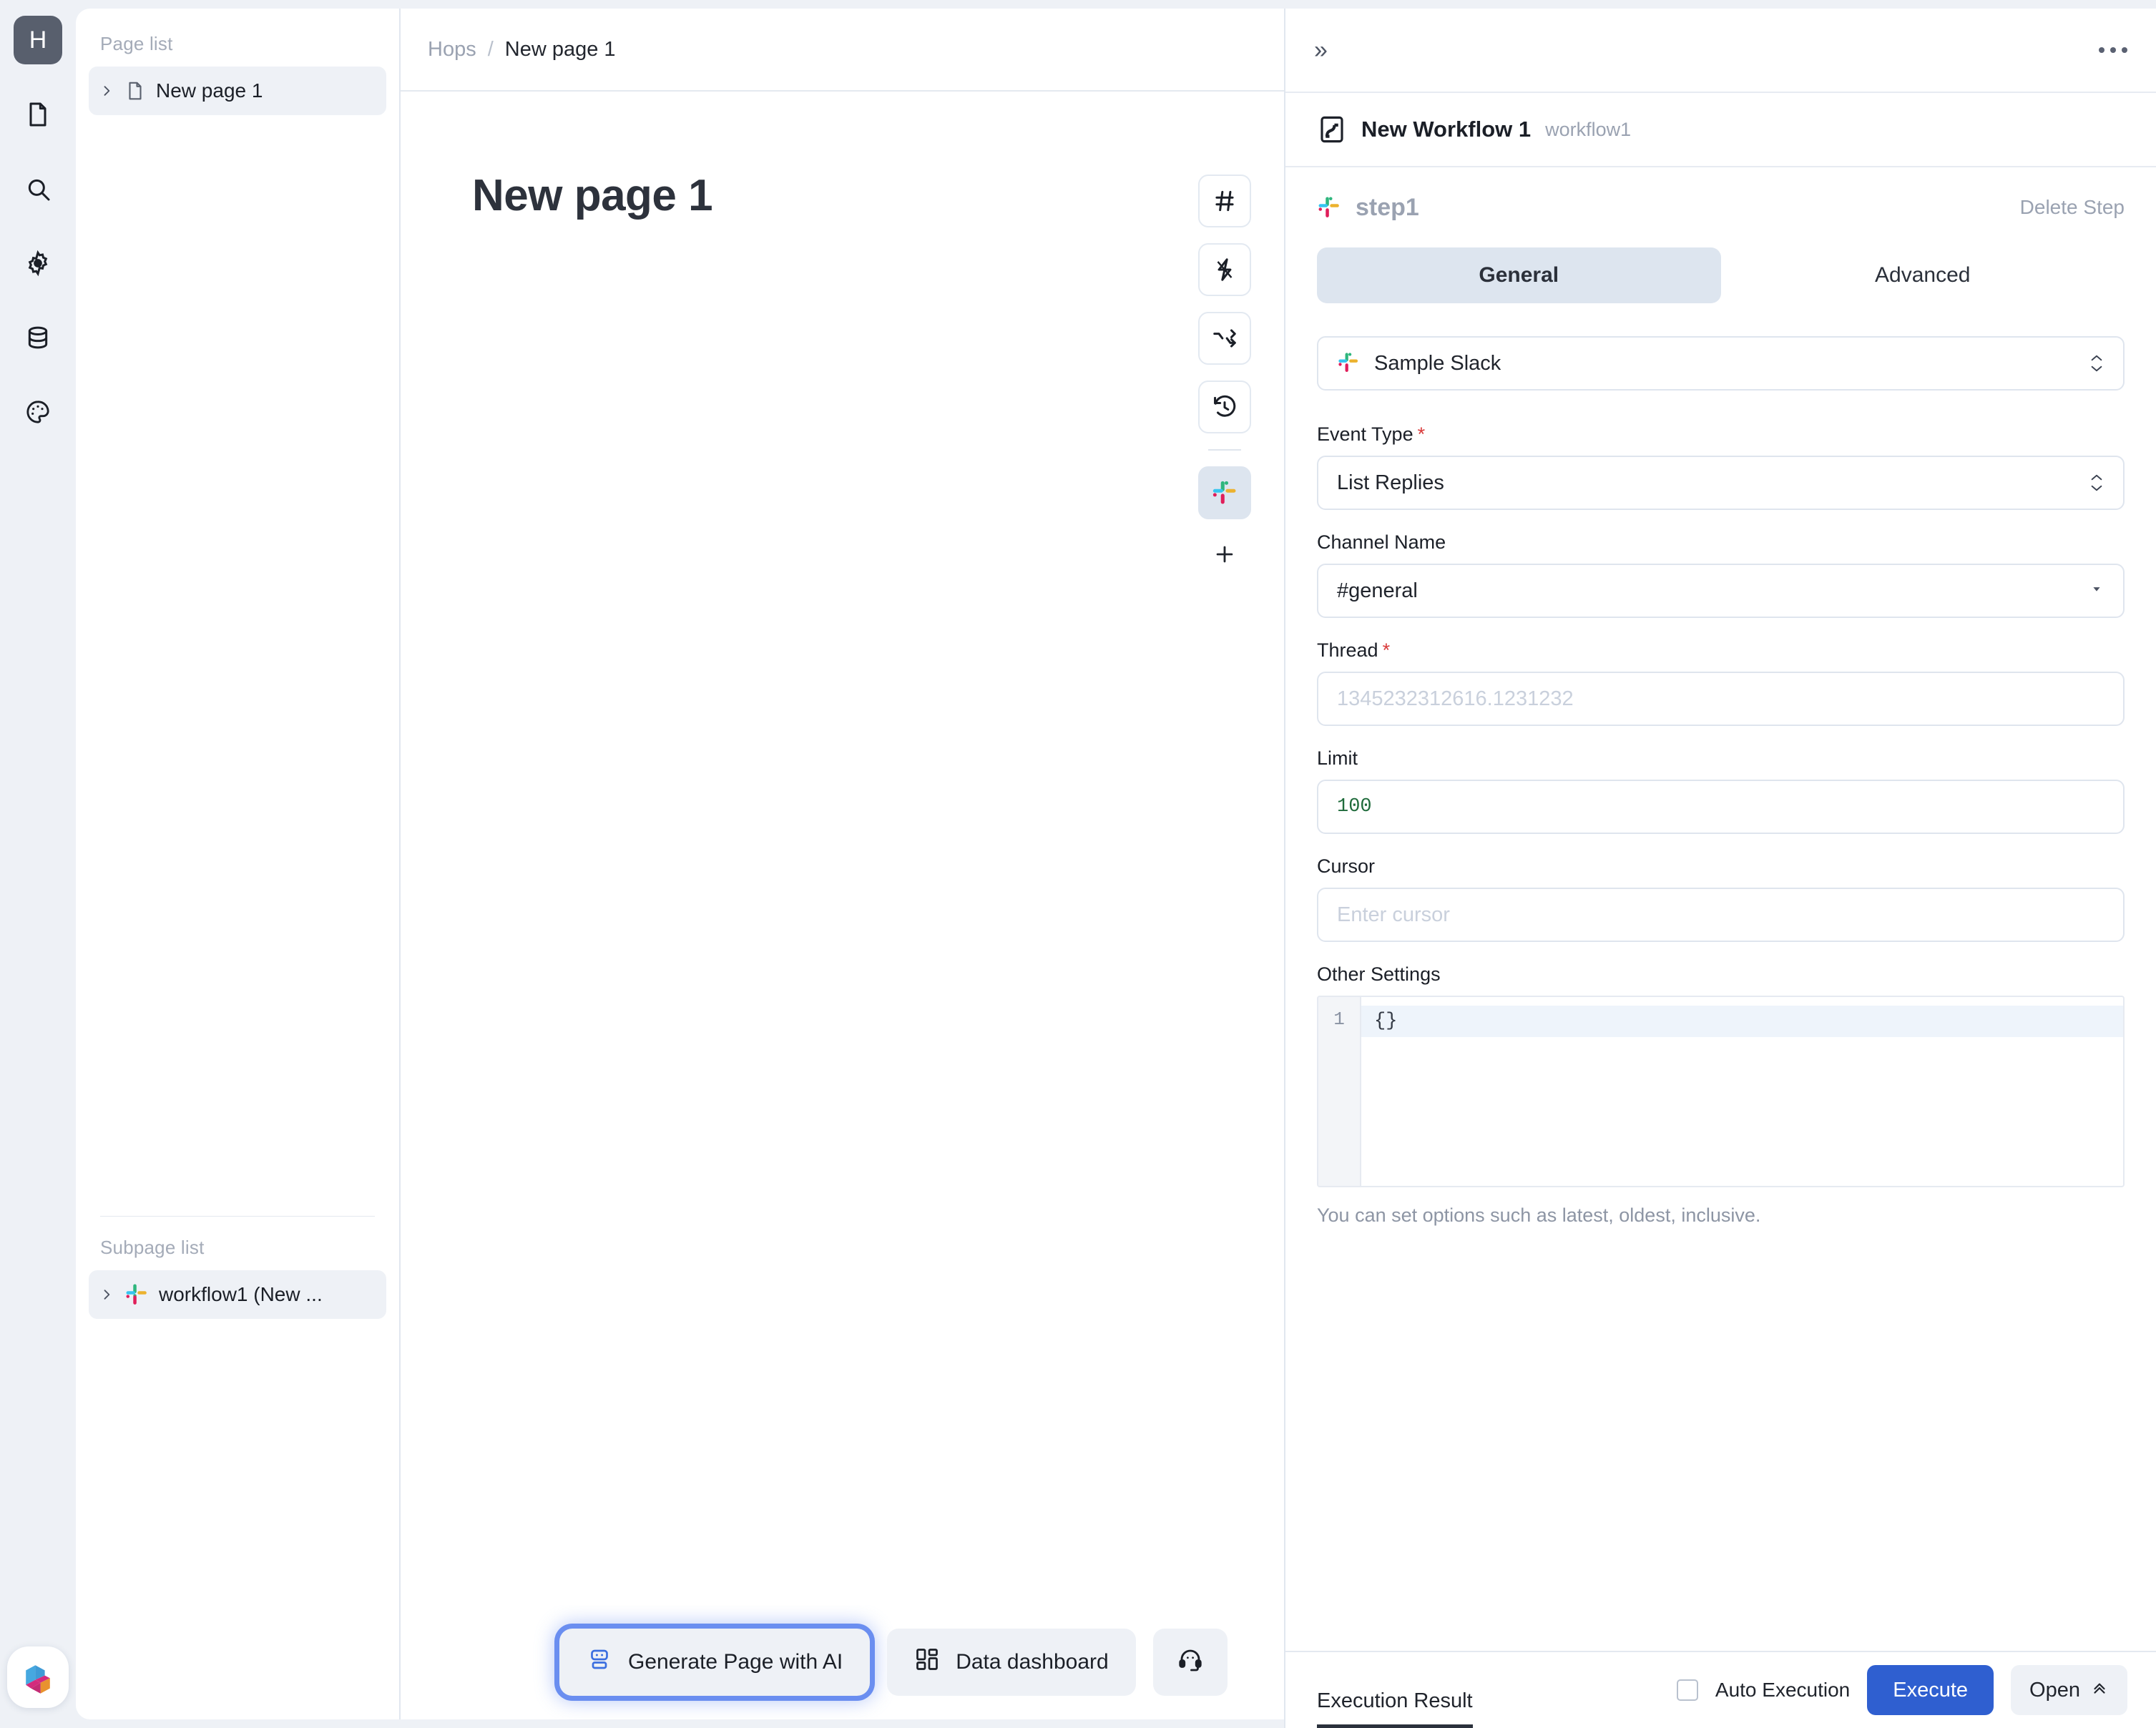 The image size is (2156, 1728). Describe the element at coordinates (38, 40) in the screenshot. I see `avatar: H` at that location.